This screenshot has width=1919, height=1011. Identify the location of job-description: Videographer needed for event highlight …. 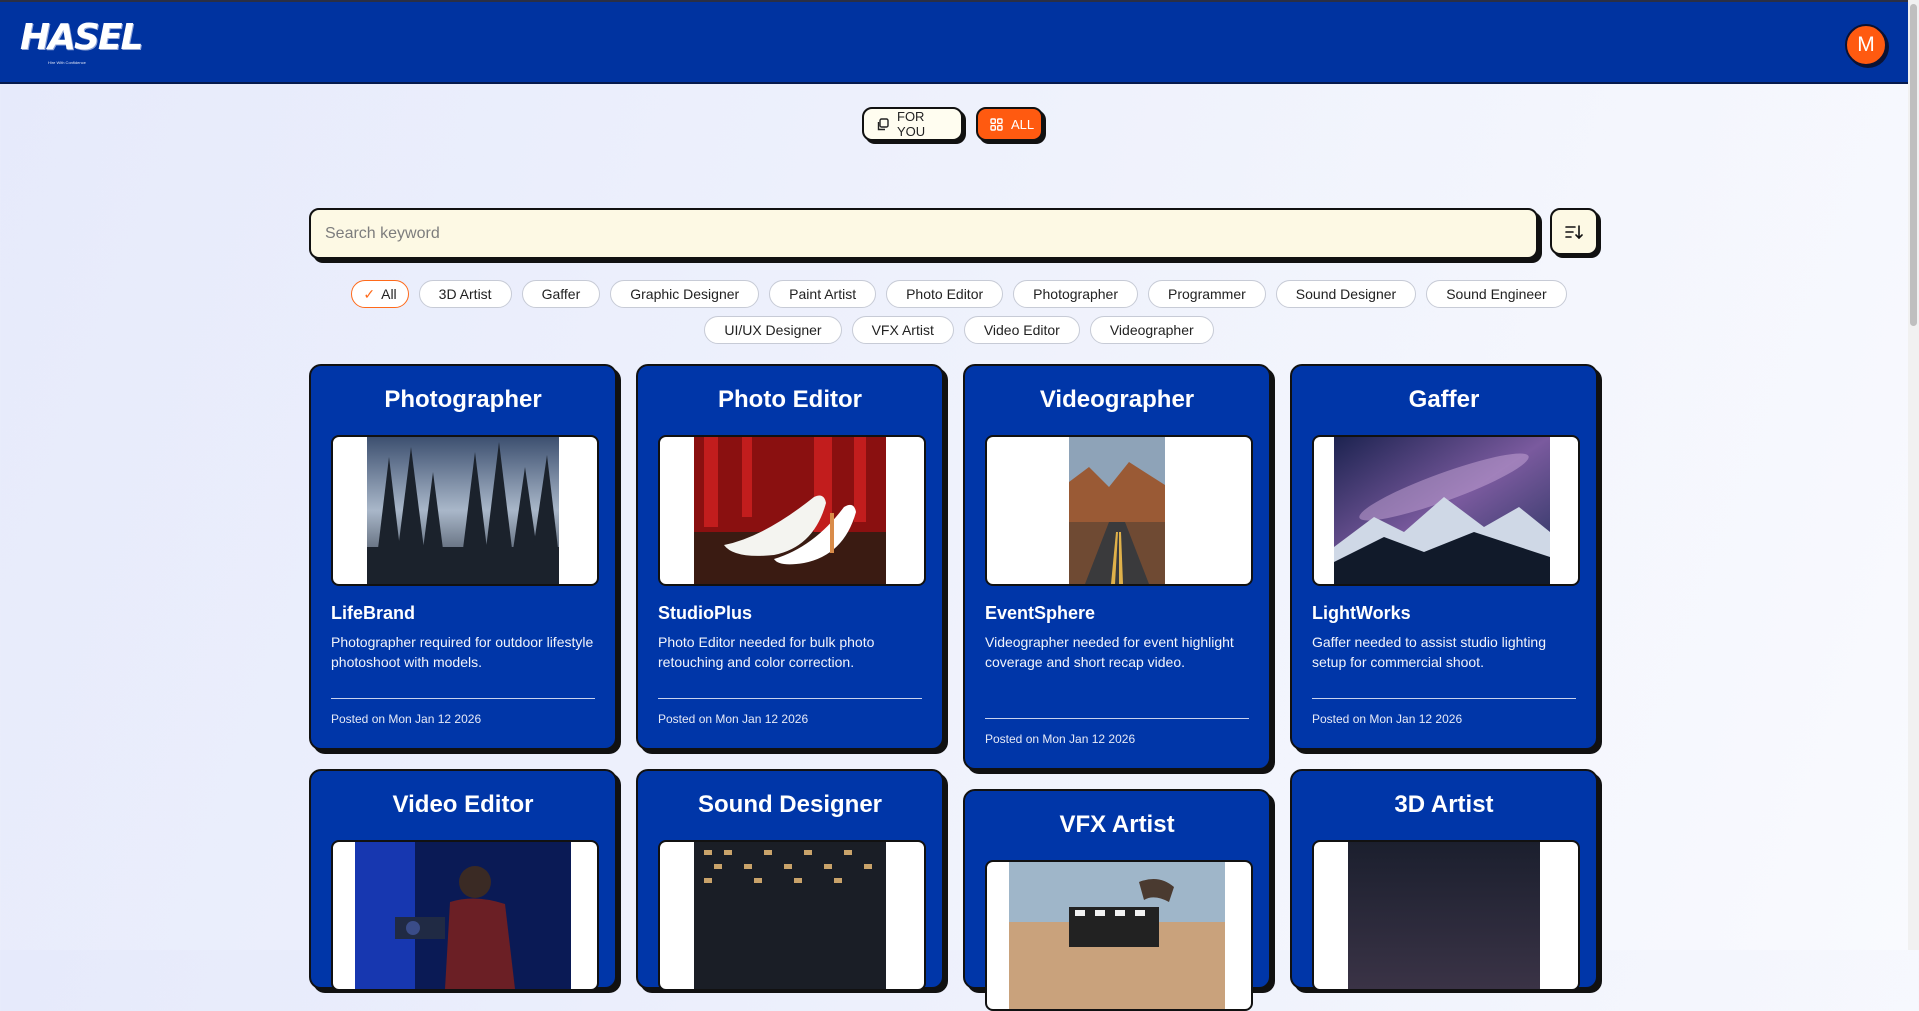
(1109, 652).